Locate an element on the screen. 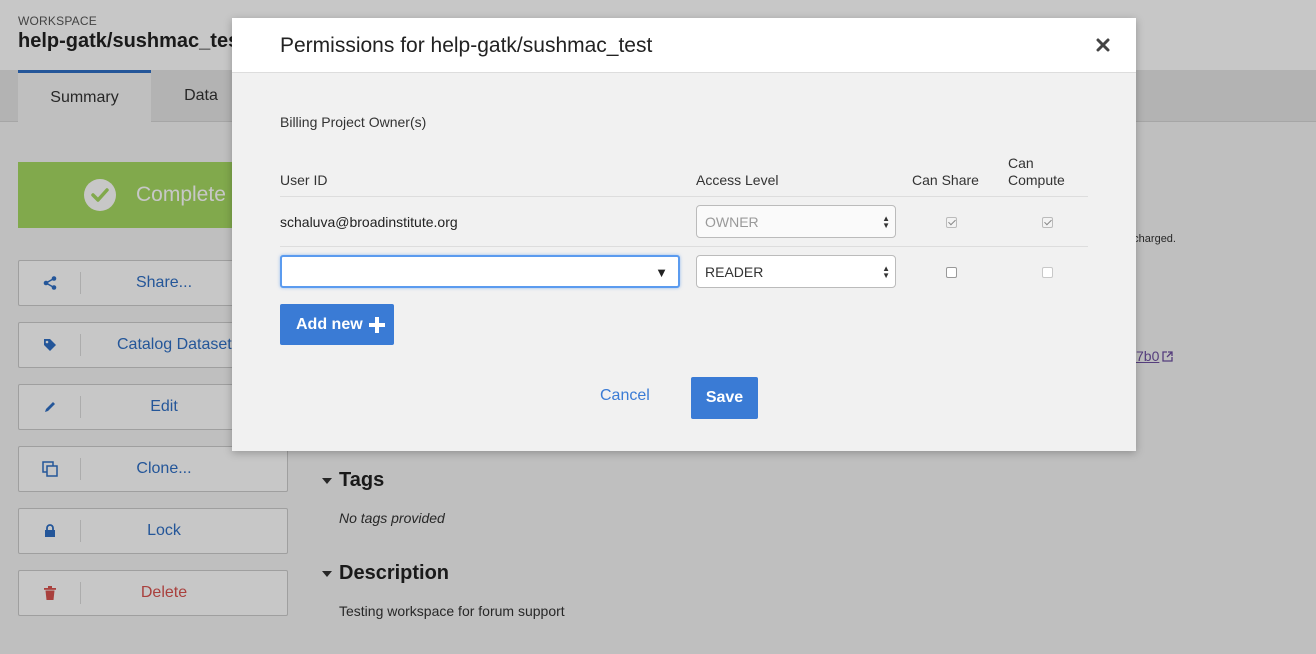 The width and height of the screenshot is (1316, 654). user-id-combobox: ▼ is located at coordinates (480, 271).